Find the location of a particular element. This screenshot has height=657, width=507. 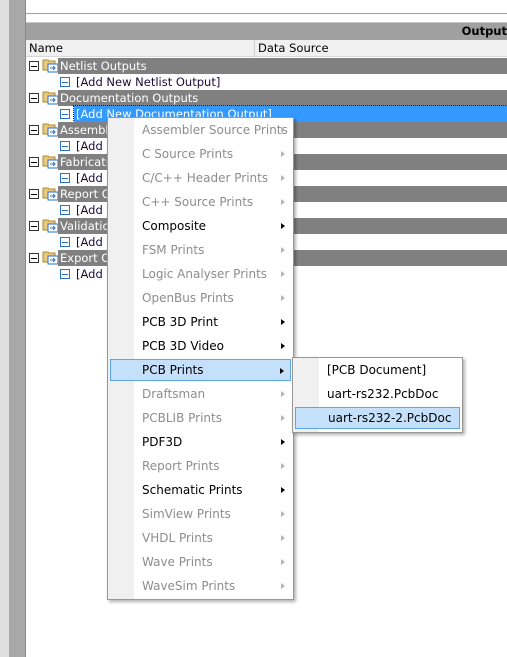

menu-item: Schematic Prints is located at coordinates (200, 490).